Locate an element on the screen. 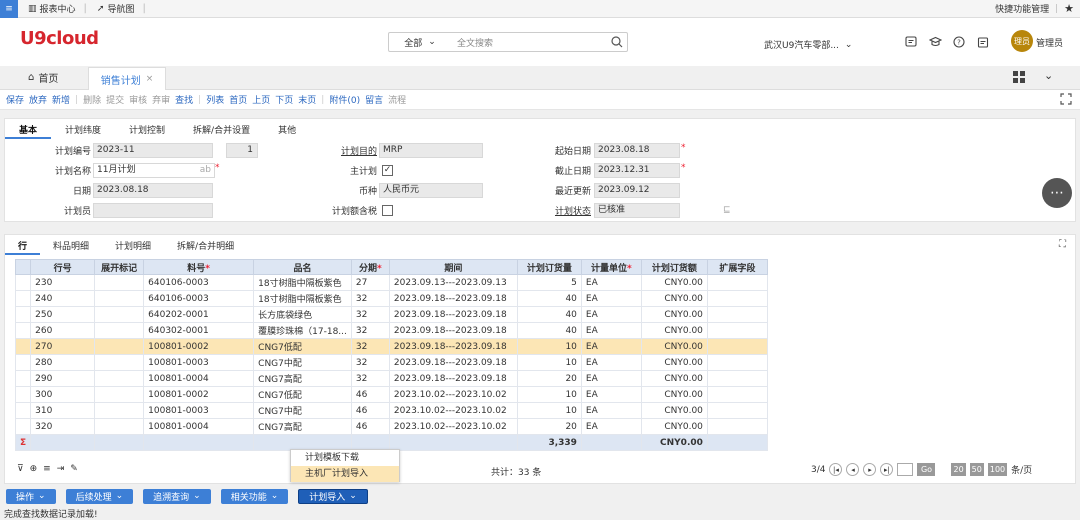 The width and height of the screenshot is (1080, 520). status-field: 已核准 is located at coordinates (637, 210).